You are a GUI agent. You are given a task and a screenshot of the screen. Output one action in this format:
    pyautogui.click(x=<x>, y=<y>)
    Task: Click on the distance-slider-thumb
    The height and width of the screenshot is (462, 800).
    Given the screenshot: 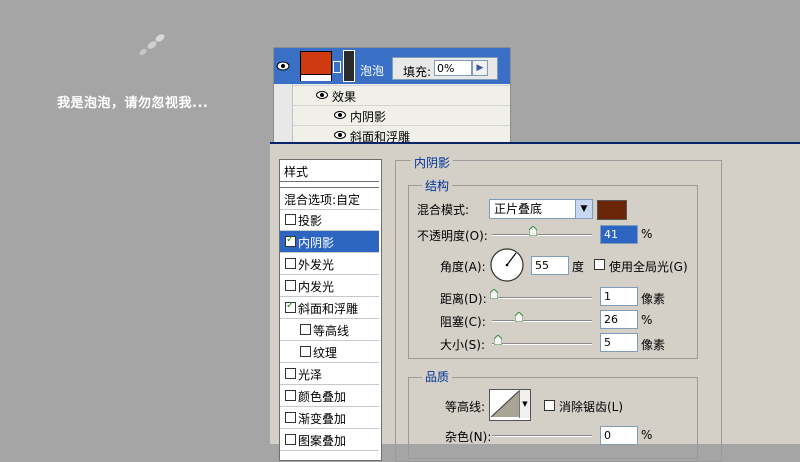 What is the action you would take?
    pyautogui.click(x=494, y=294)
    